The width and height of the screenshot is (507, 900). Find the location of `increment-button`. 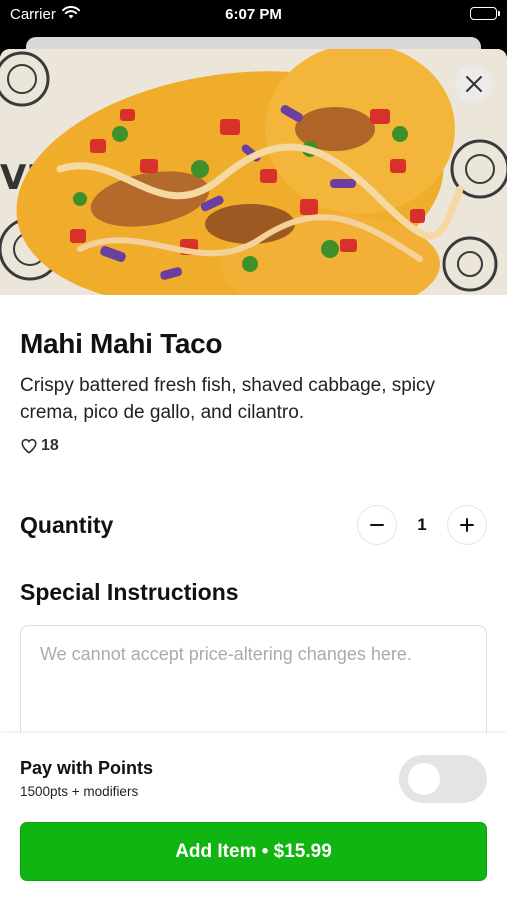

increment-button is located at coordinates (467, 525).